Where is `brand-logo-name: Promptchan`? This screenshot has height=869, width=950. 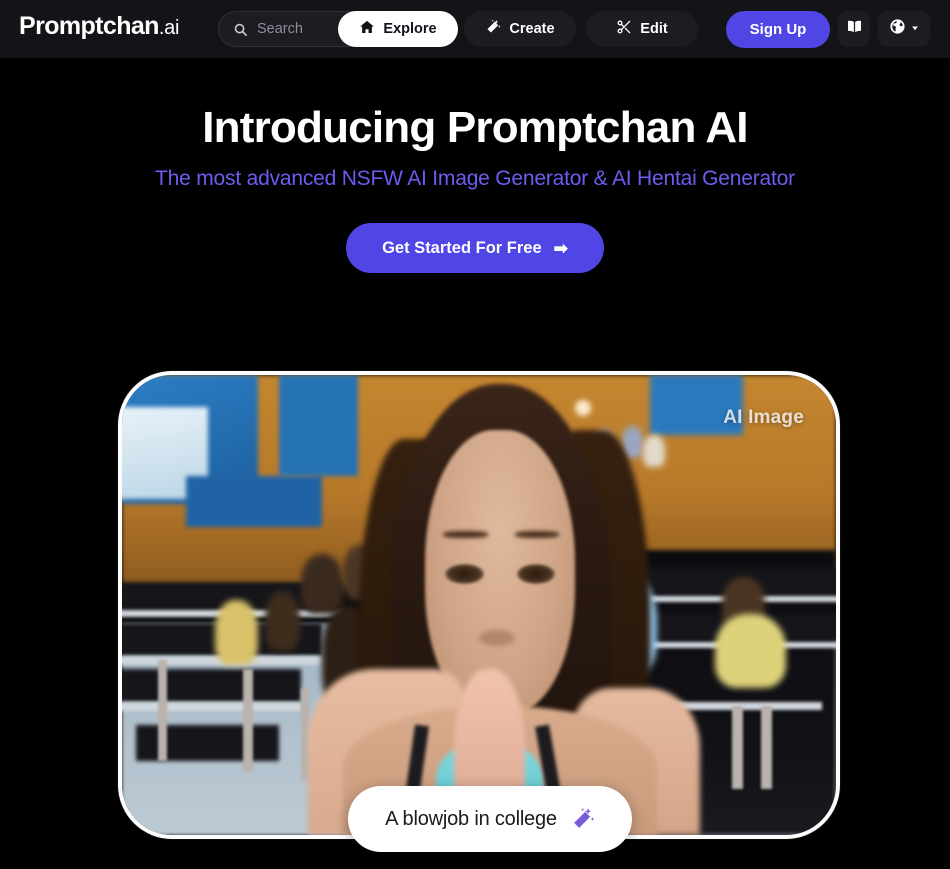 brand-logo-name: Promptchan is located at coordinates (89, 26).